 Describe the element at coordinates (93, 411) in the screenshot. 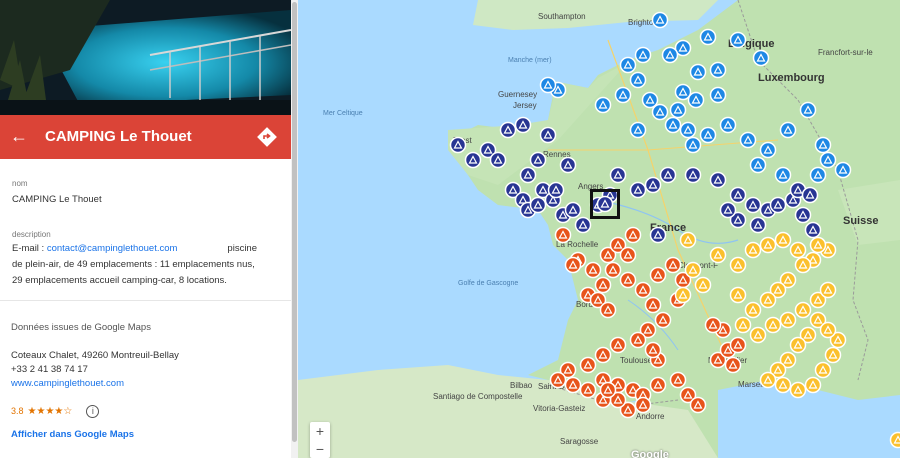

I see `info-icon: i` at that location.